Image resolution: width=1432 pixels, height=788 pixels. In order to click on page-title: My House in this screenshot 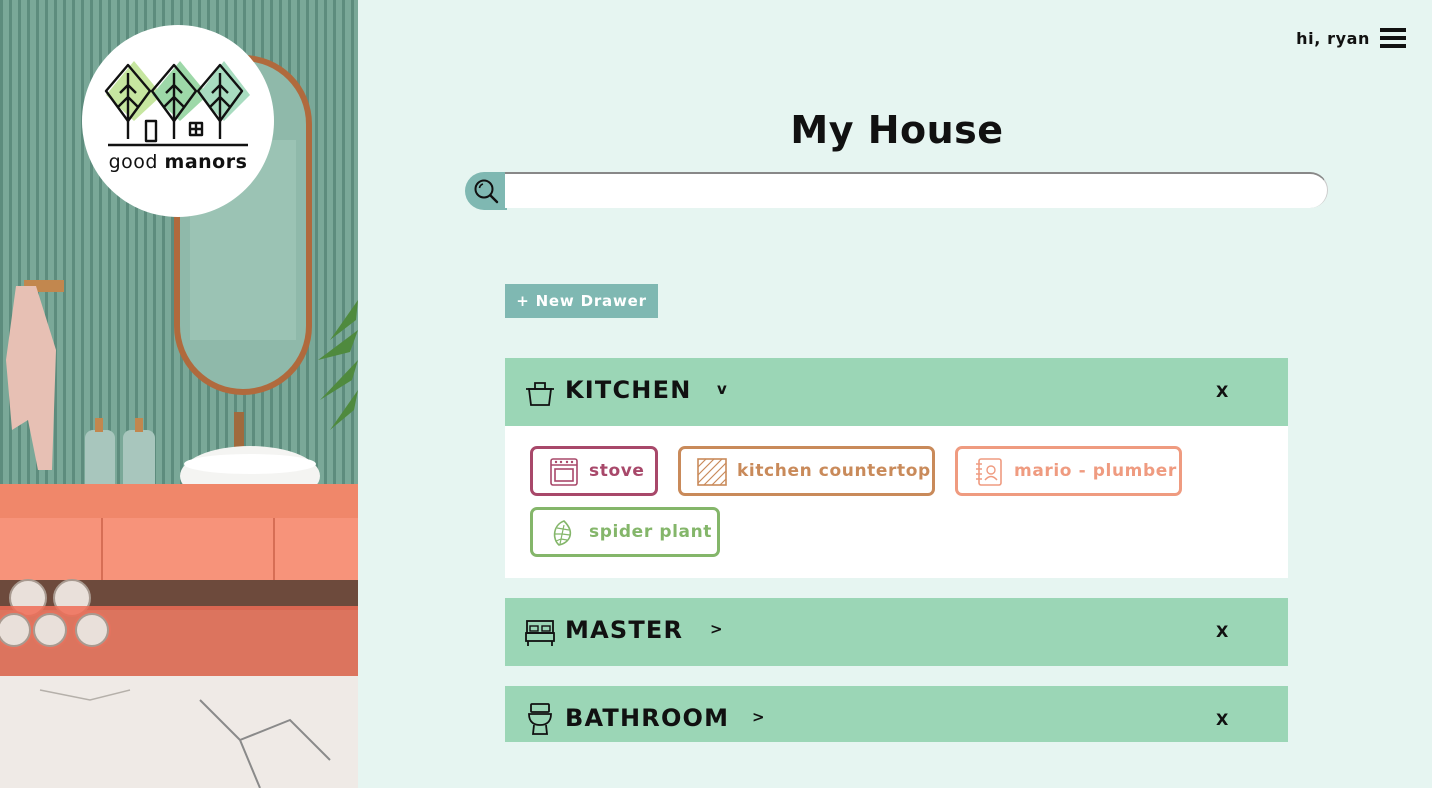, I will do `click(897, 130)`.